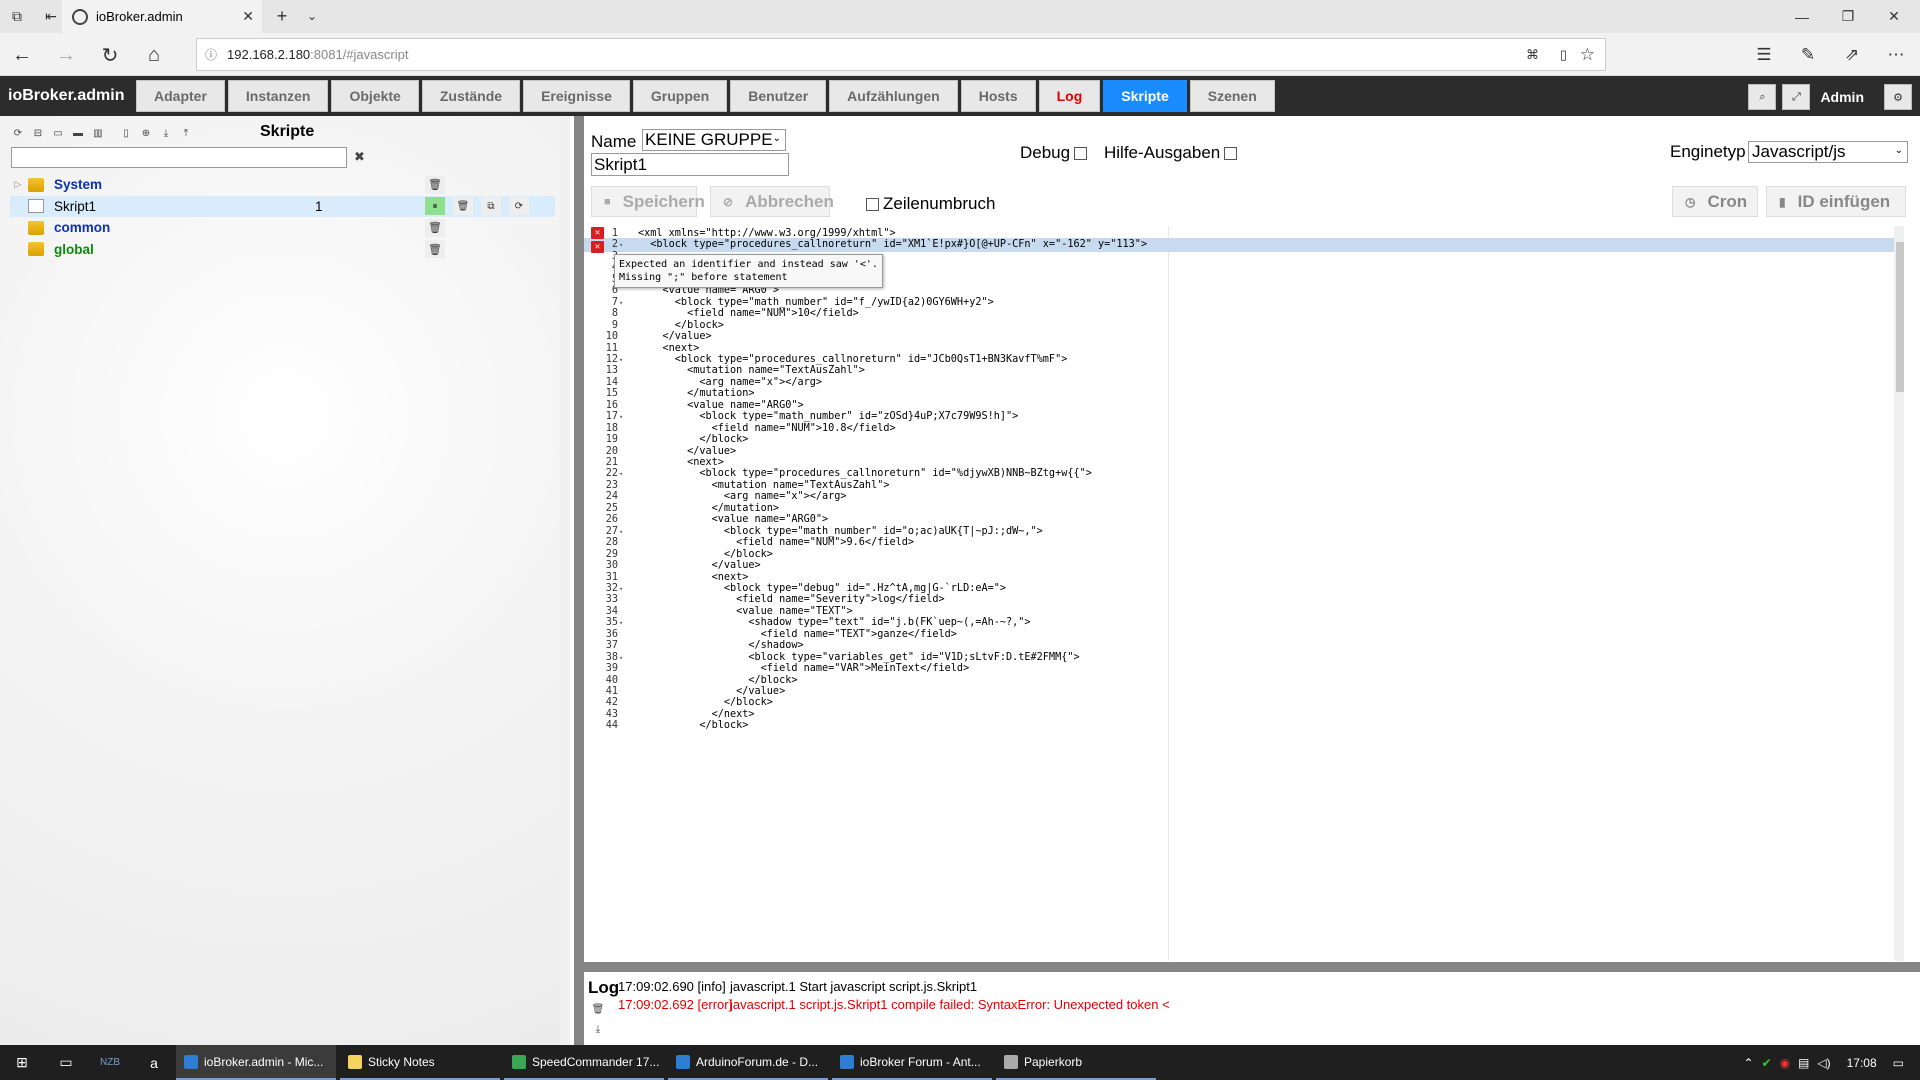  I want to click on tab-hosts: Hosts, so click(998, 96).